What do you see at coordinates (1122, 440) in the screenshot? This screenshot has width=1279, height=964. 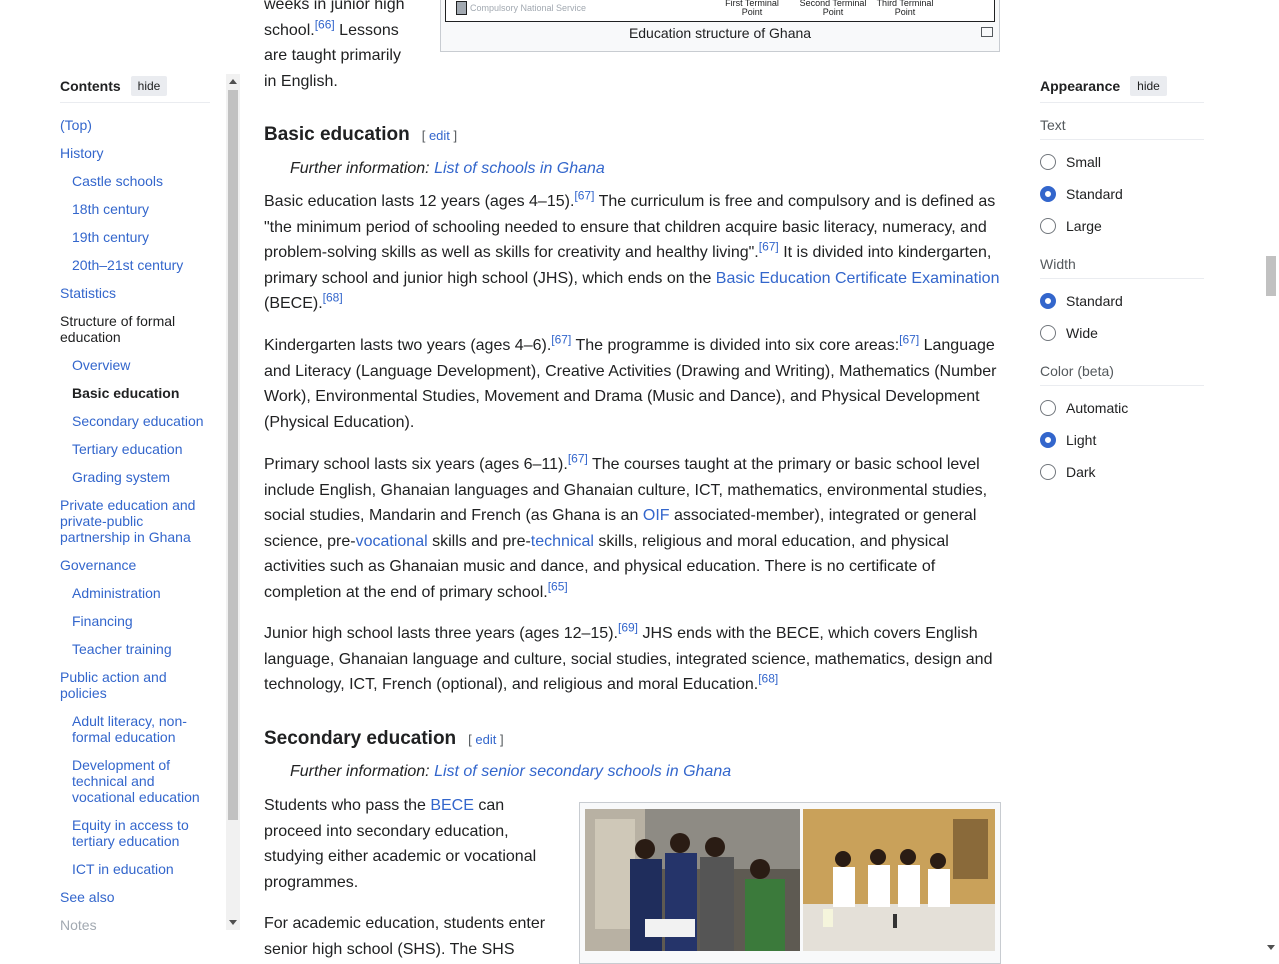 I see `radio-option: Light` at bounding box center [1122, 440].